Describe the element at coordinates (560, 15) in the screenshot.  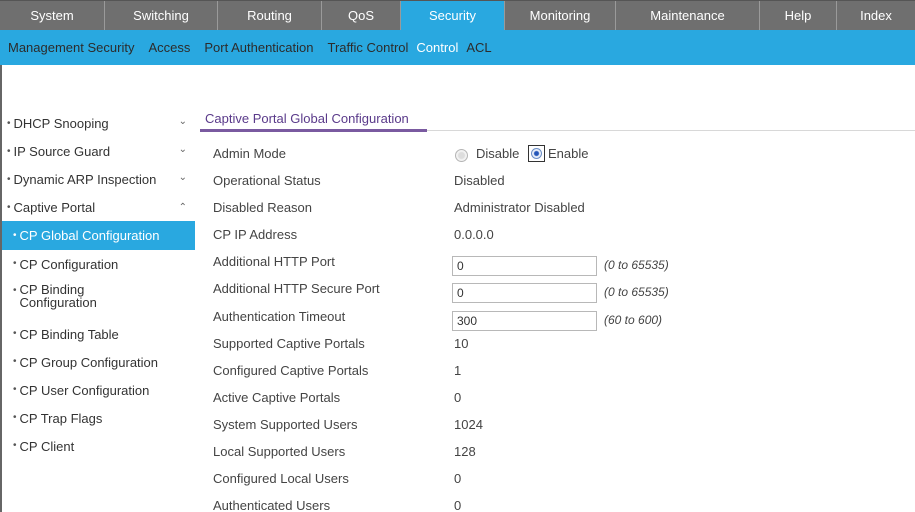
I see `tab-monitoring: Monitoring` at that location.